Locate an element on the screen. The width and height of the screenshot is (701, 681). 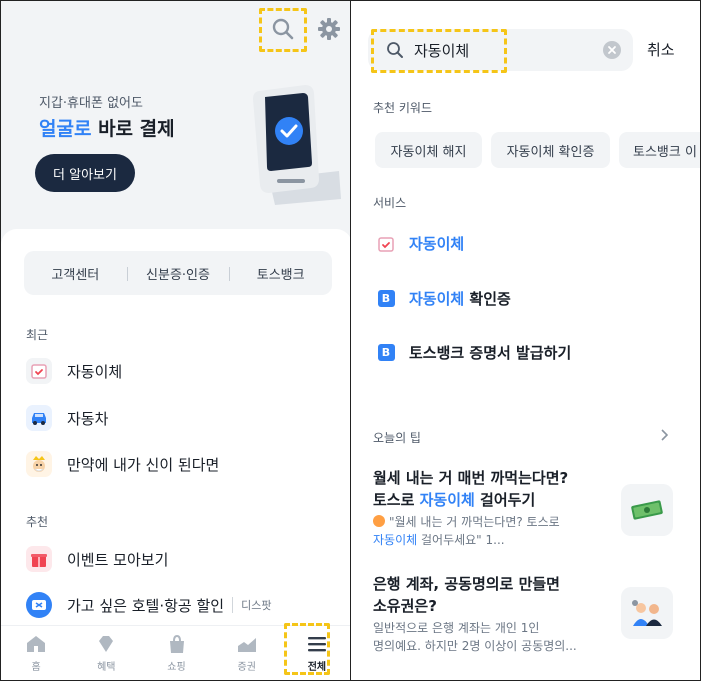
car-icon is located at coordinates (39, 418).